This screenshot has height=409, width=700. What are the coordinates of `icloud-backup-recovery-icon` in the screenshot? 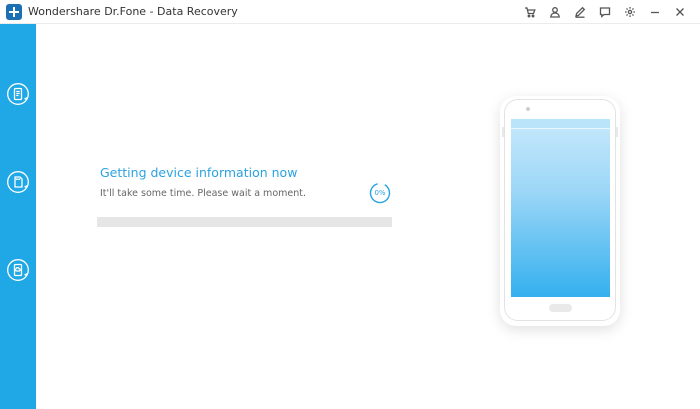 It's located at (18, 270).